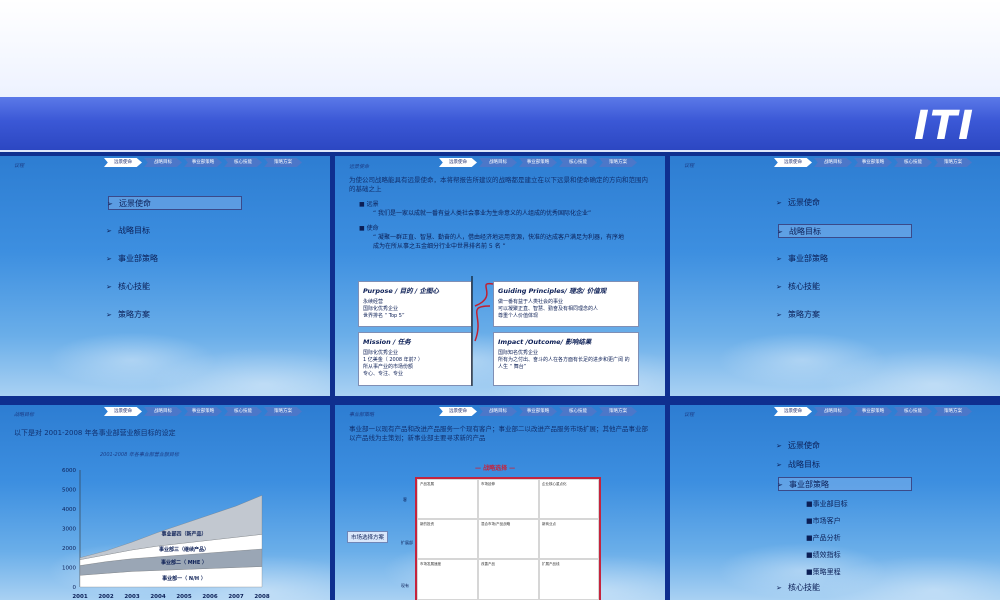 This screenshot has height=600, width=1000. What do you see at coordinates (69, 530) in the screenshot?
I see `y-tick-label: 3000` at bounding box center [69, 530].